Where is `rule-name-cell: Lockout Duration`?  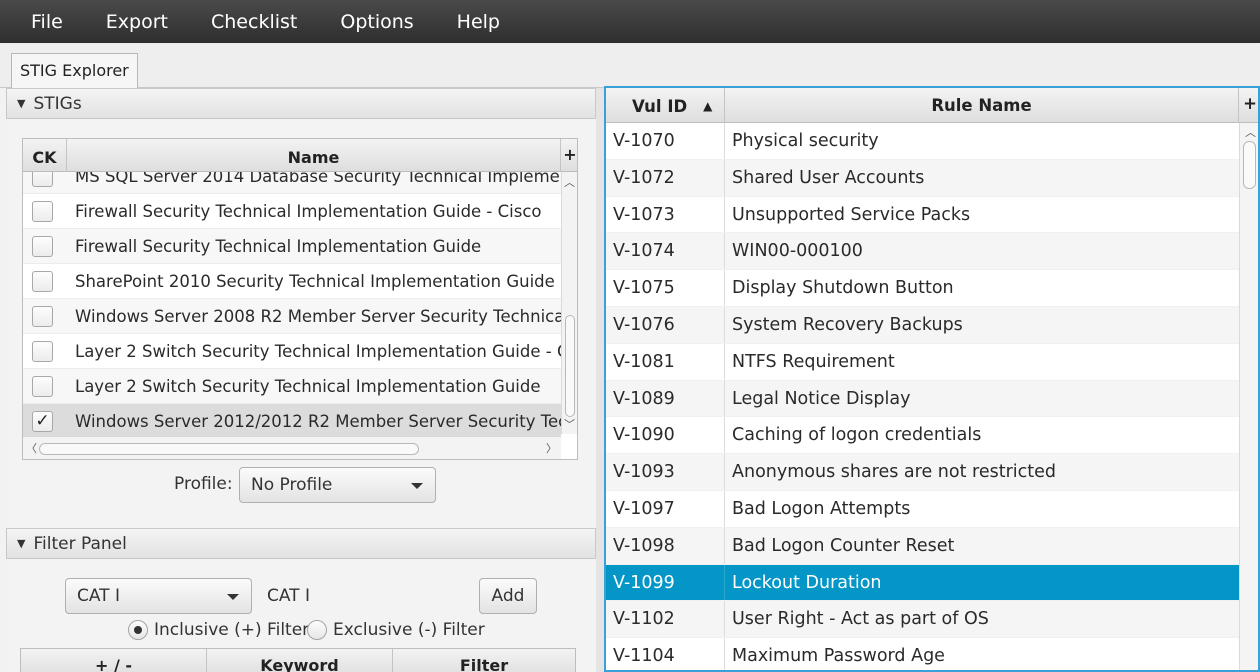
rule-name-cell: Lockout Duration is located at coordinates (807, 582).